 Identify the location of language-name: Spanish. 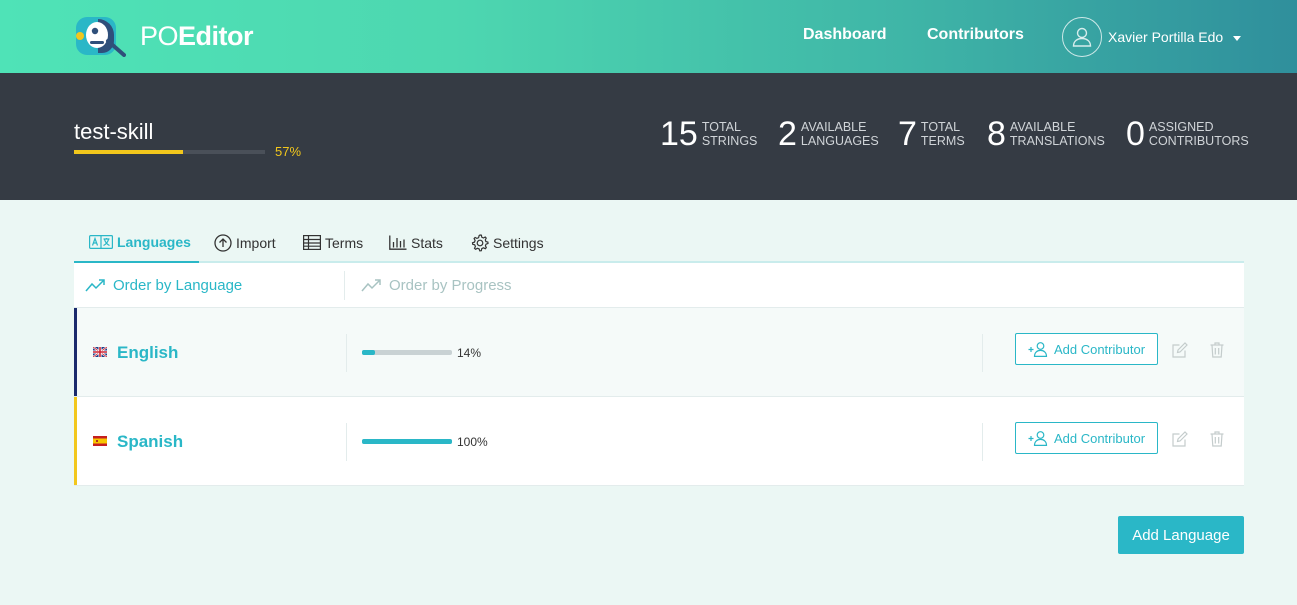
(150, 442).